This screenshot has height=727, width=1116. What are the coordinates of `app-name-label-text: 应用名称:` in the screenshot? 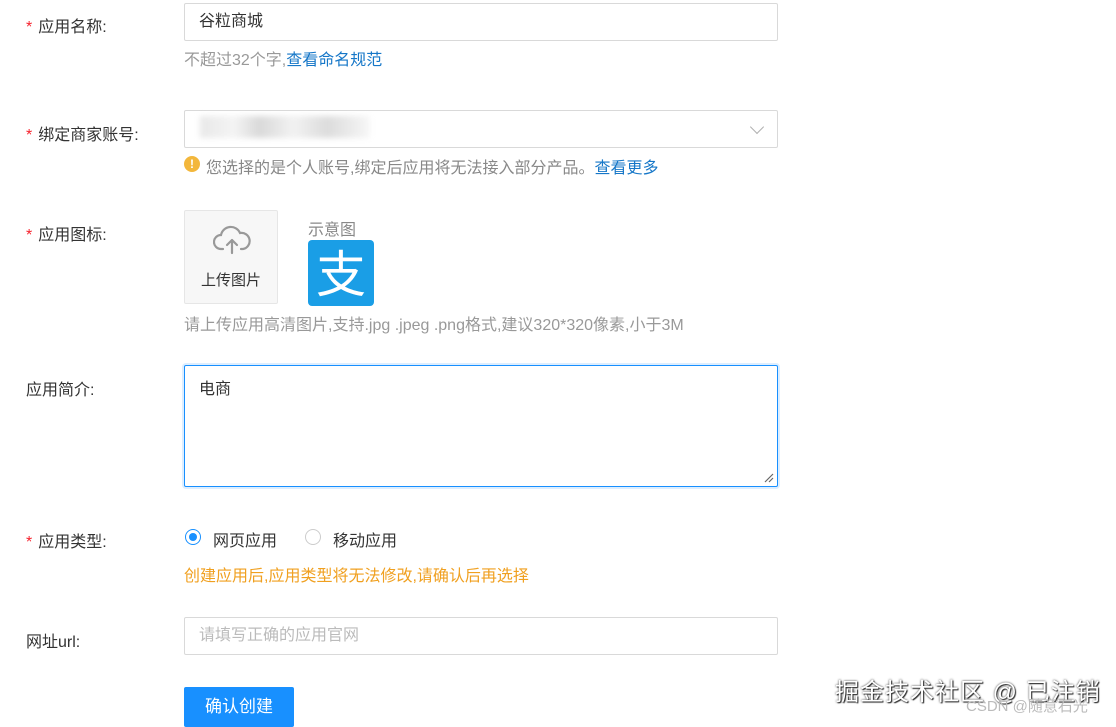 It's located at (72, 27).